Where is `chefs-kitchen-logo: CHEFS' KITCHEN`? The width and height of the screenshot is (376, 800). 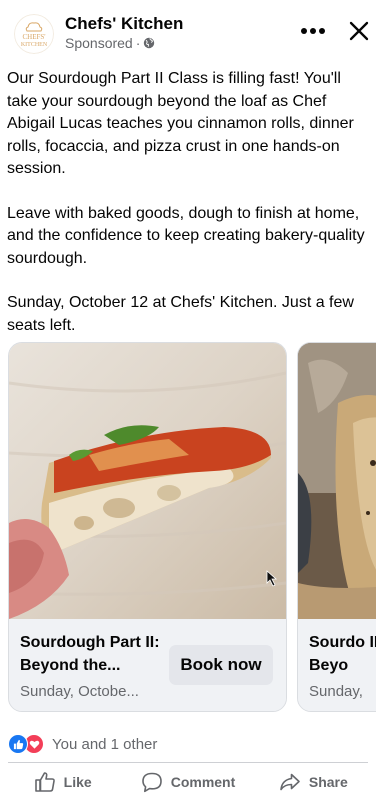 chefs-kitchen-logo: CHEFS' KITCHEN is located at coordinates (34, 34).